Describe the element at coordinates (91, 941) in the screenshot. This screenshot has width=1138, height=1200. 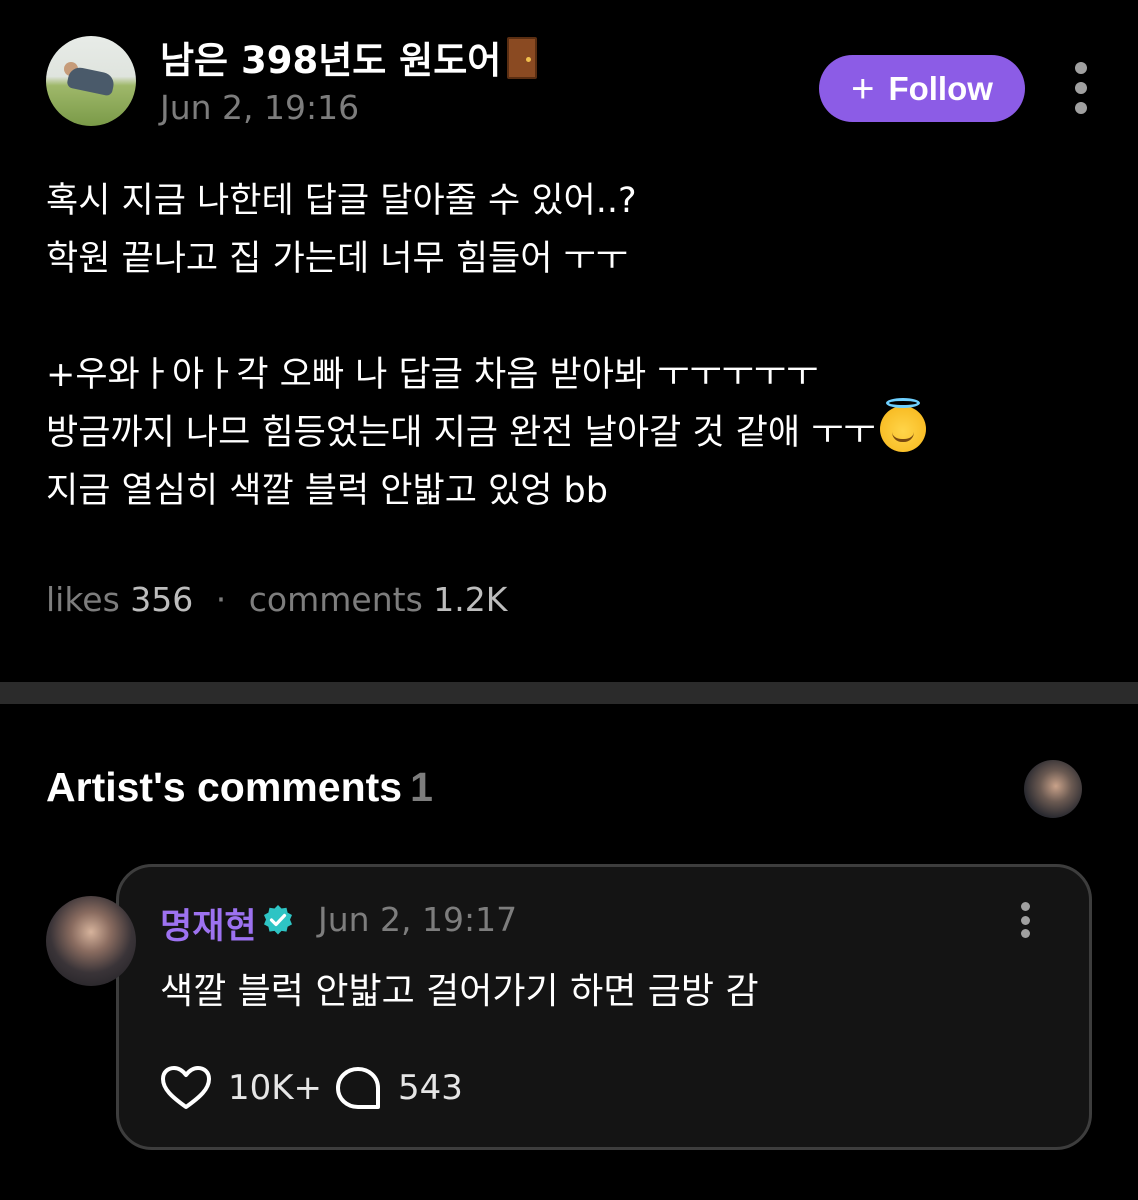
I see `comment-author-avatar` at that location.